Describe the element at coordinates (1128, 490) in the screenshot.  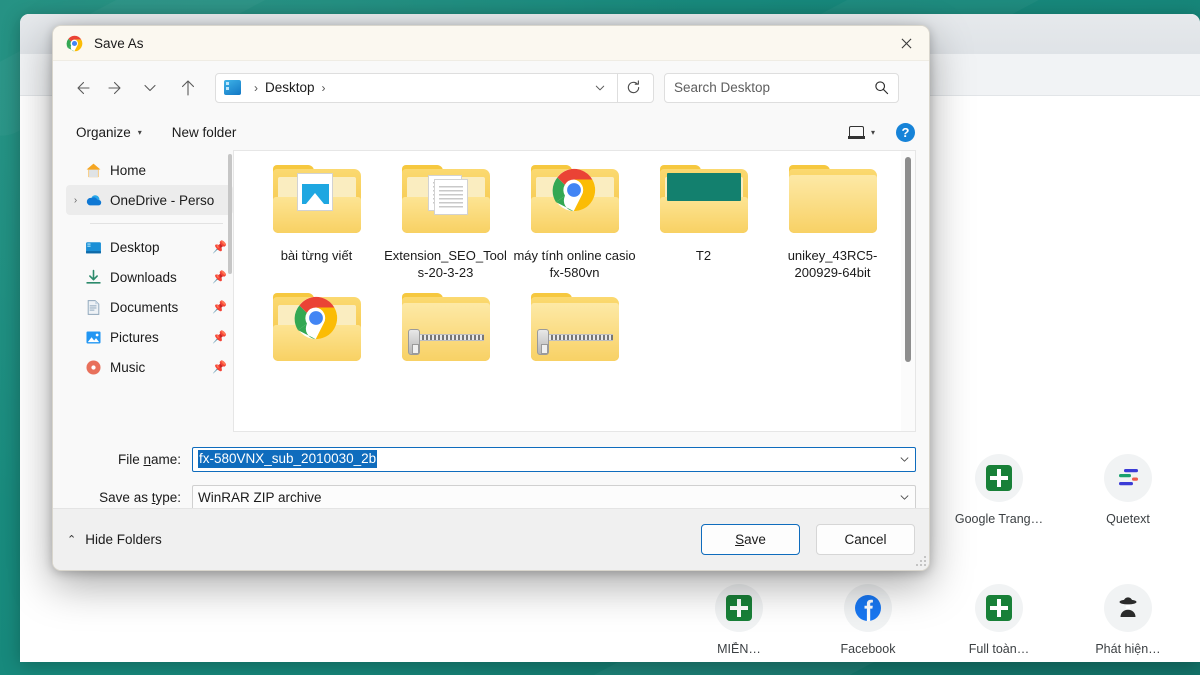
I see `shortcut-tile: Quetext` at that location.